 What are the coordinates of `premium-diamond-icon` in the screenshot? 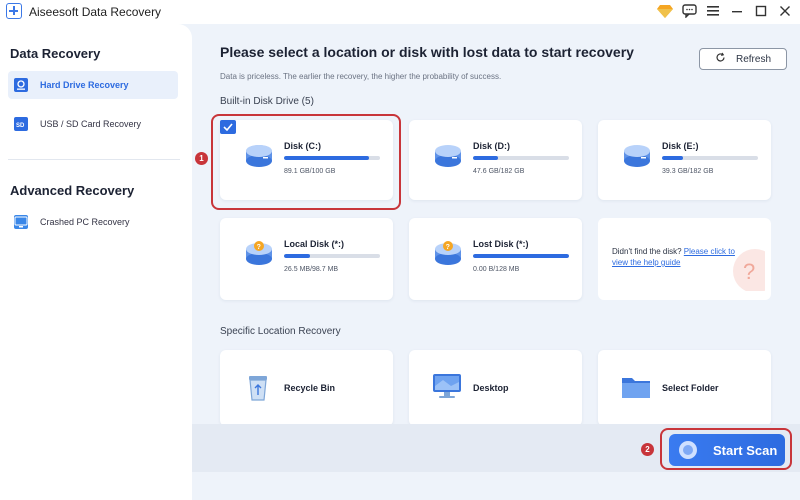 It's located at (665, 11).